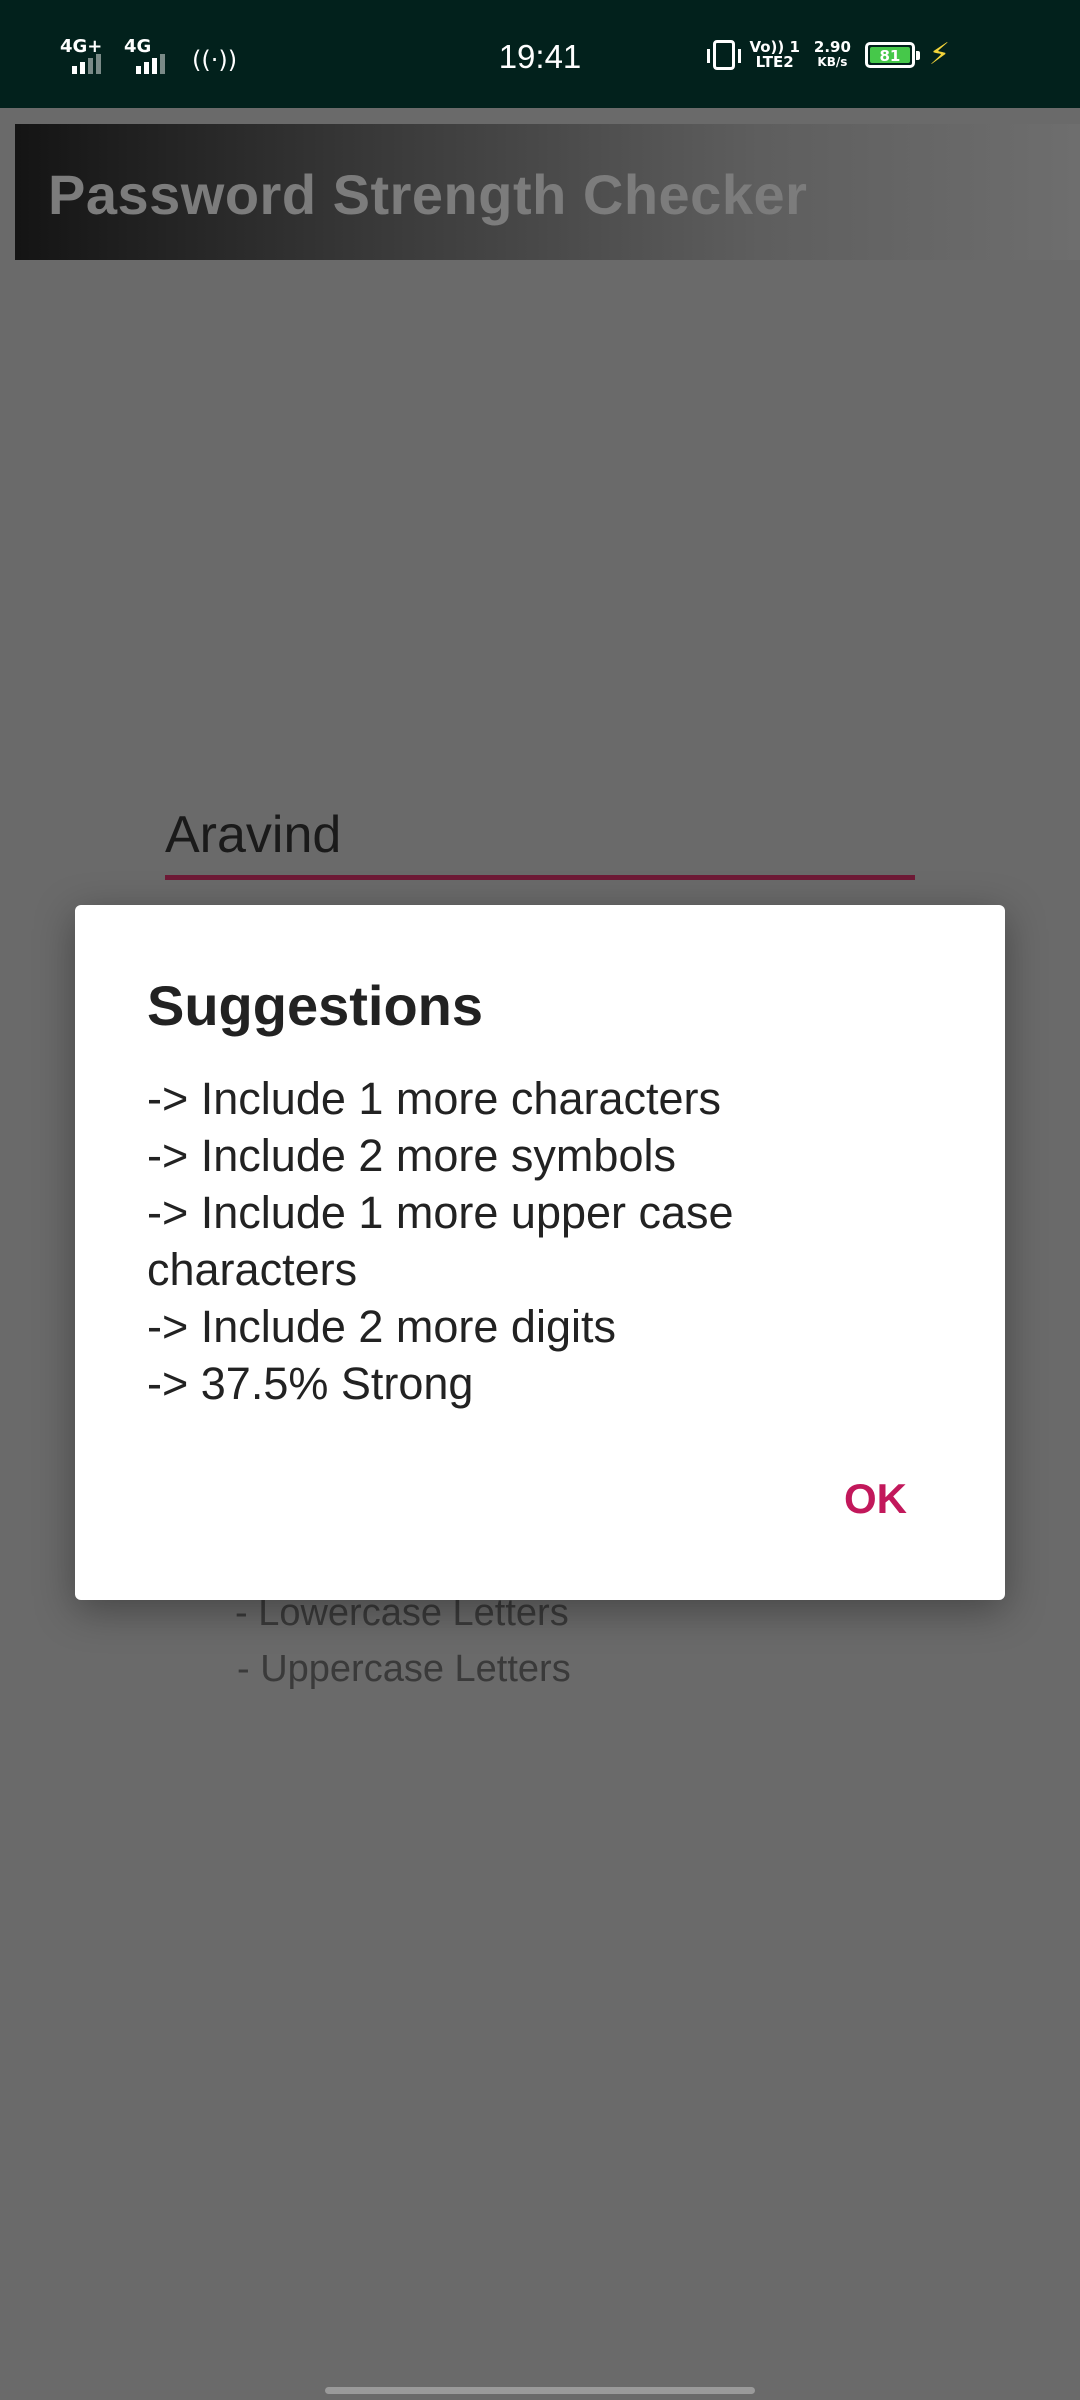  I want to click on page-title: Password Strength Checker, so click(428, 194).